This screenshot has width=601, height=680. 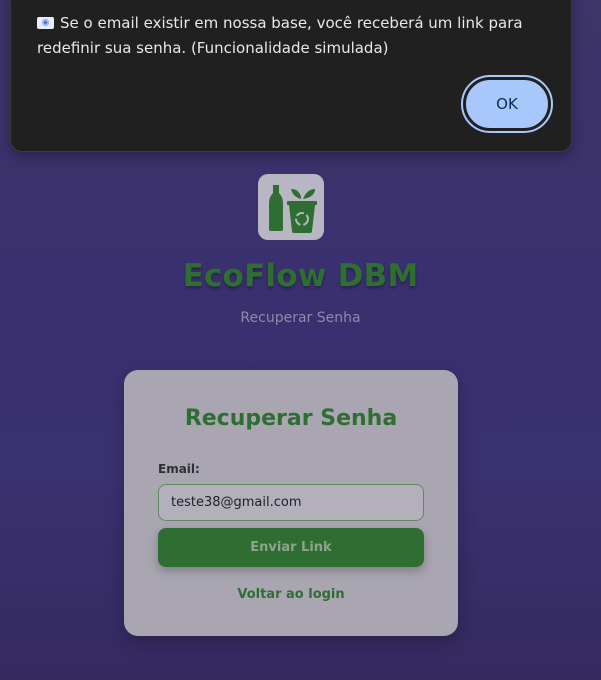 What do you see at coordinates (291, 418) in the screenshot?
I see `card-title: Recuperar Senha` at bounding box center [291, 418].